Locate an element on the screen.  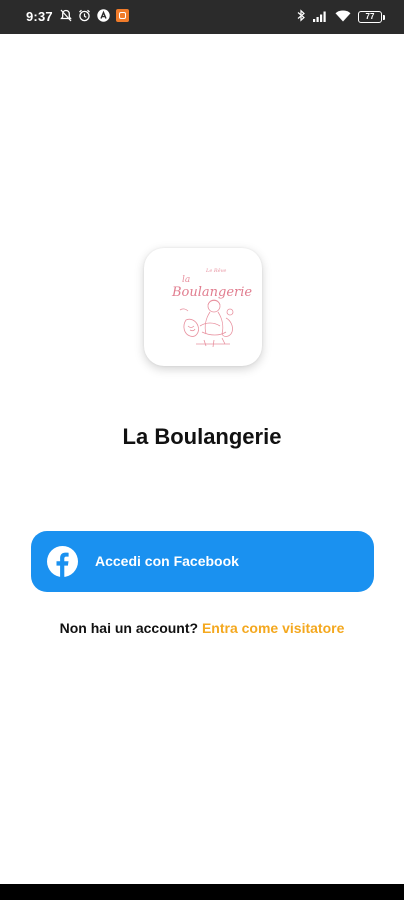
signup-prompt: Non hai un account? is located at coordinates (130, 628).